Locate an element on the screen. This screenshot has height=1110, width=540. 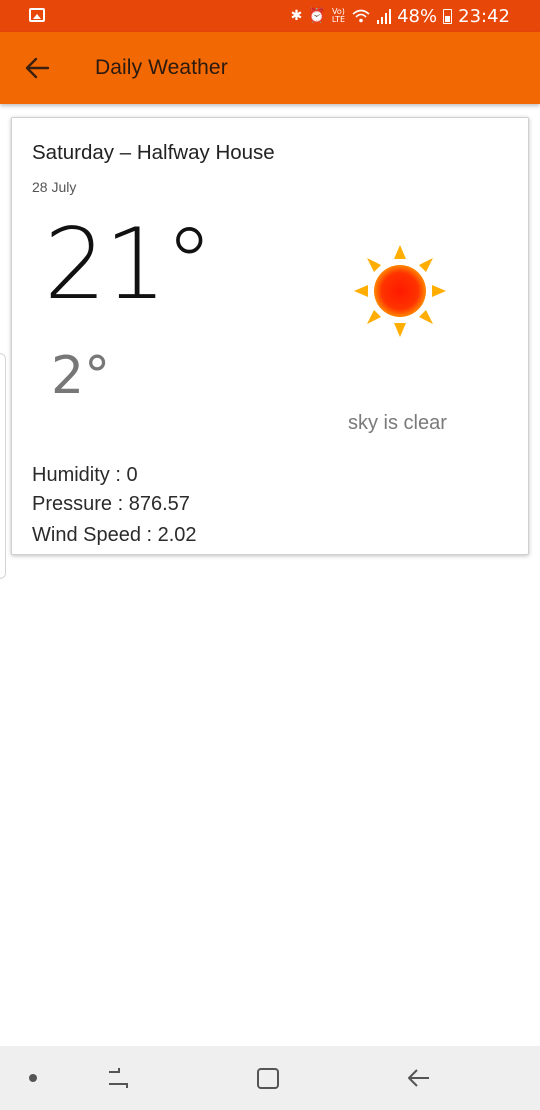
app-title: Daily Weather is located at coordinates (161, 67).